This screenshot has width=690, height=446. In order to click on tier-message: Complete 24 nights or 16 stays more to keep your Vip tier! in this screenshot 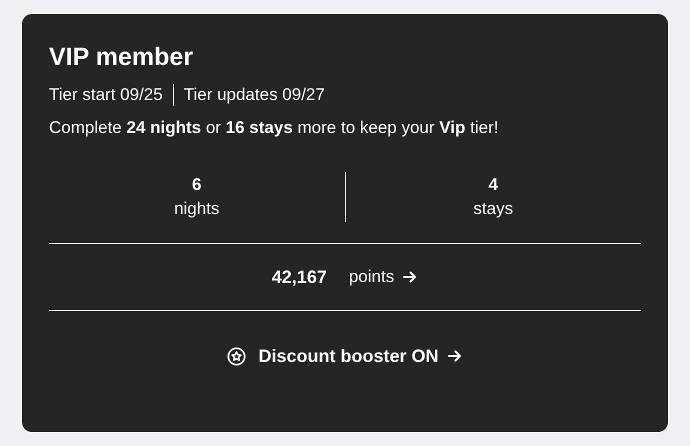, I will do `click(274, 128)`.